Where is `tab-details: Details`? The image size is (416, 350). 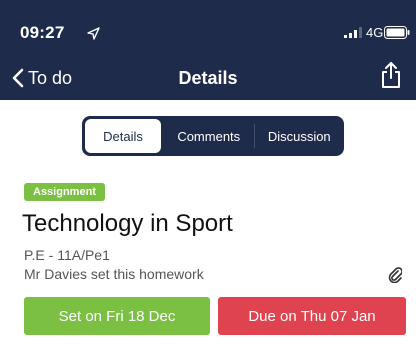
tab-details: Details is located at coordinates (123, 136).